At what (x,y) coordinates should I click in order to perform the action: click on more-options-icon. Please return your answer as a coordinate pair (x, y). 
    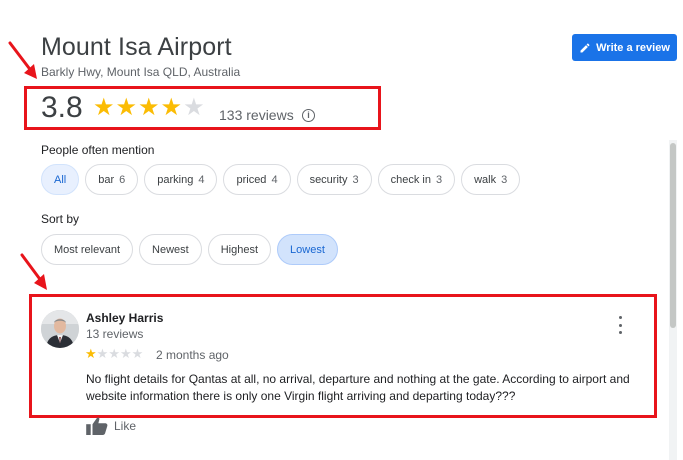
    Looking at the image, I should click on (620, 325).